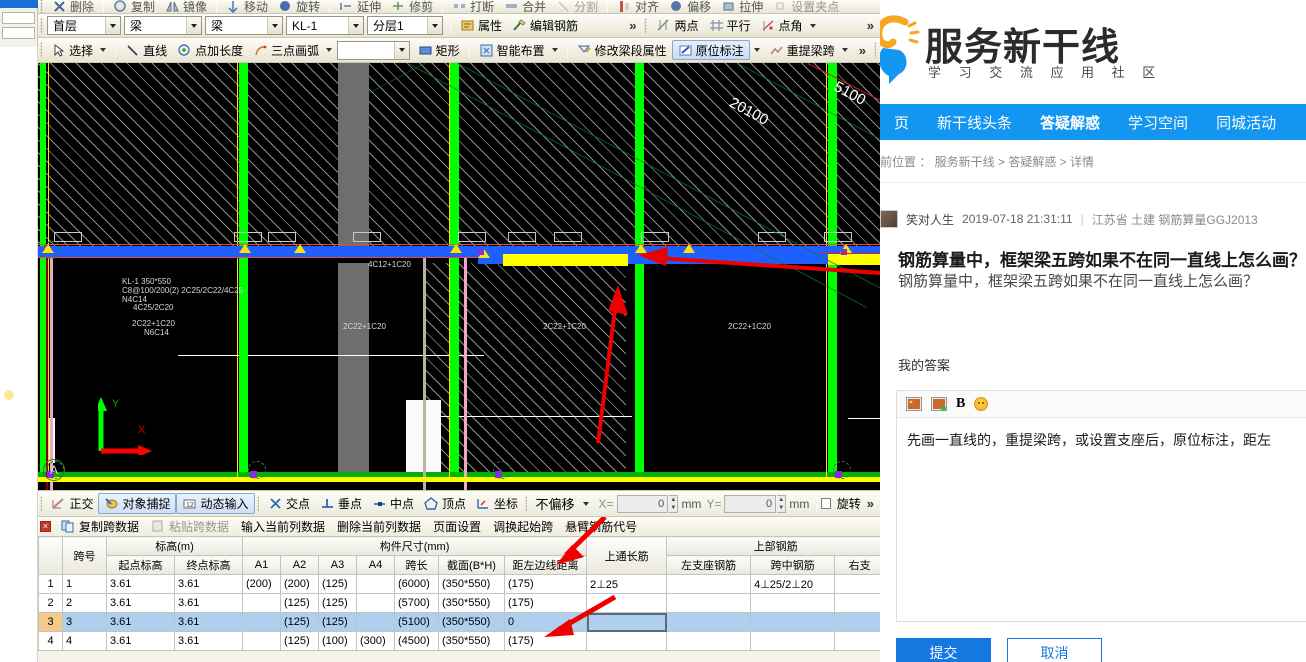 The image size is (1306, 662). What do you see at coordinates (1246, 122) in the screenshot?
I see `nav-local-events: 同城活动` at bounding box center [1246, 122].